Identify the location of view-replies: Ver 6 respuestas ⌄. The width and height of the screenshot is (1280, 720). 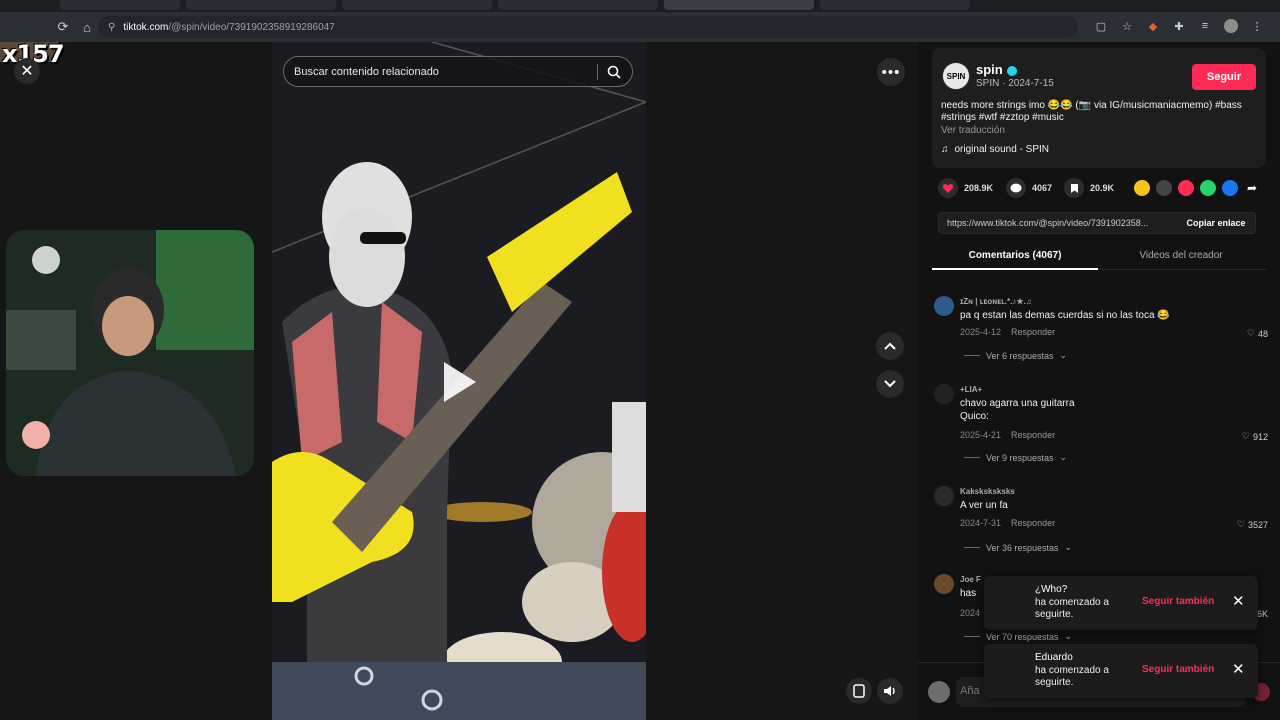
(1015, 355).